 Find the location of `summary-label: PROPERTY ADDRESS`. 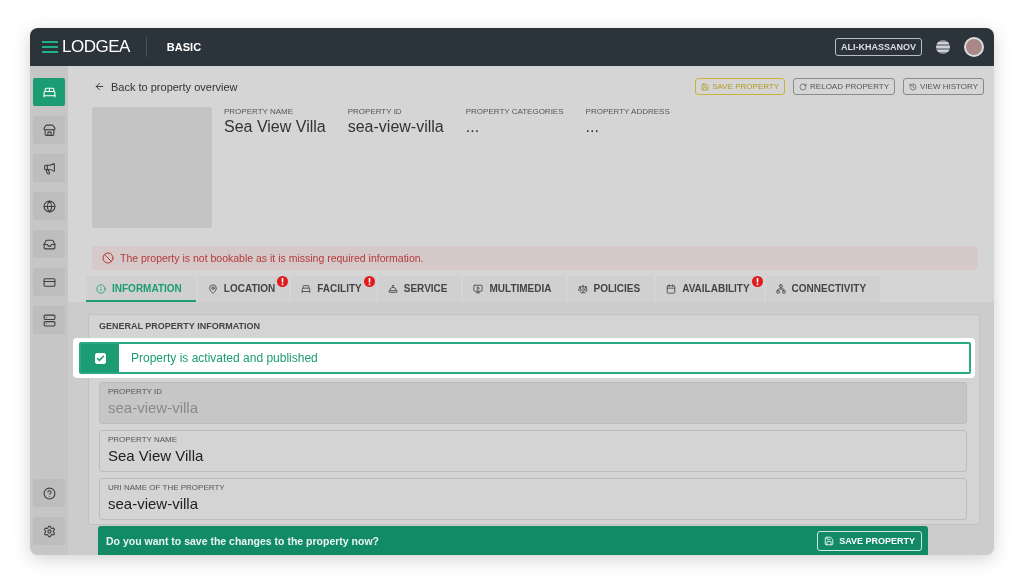

summary-label: PROPERTY ADDRESS is located at coordinates (627, 111).